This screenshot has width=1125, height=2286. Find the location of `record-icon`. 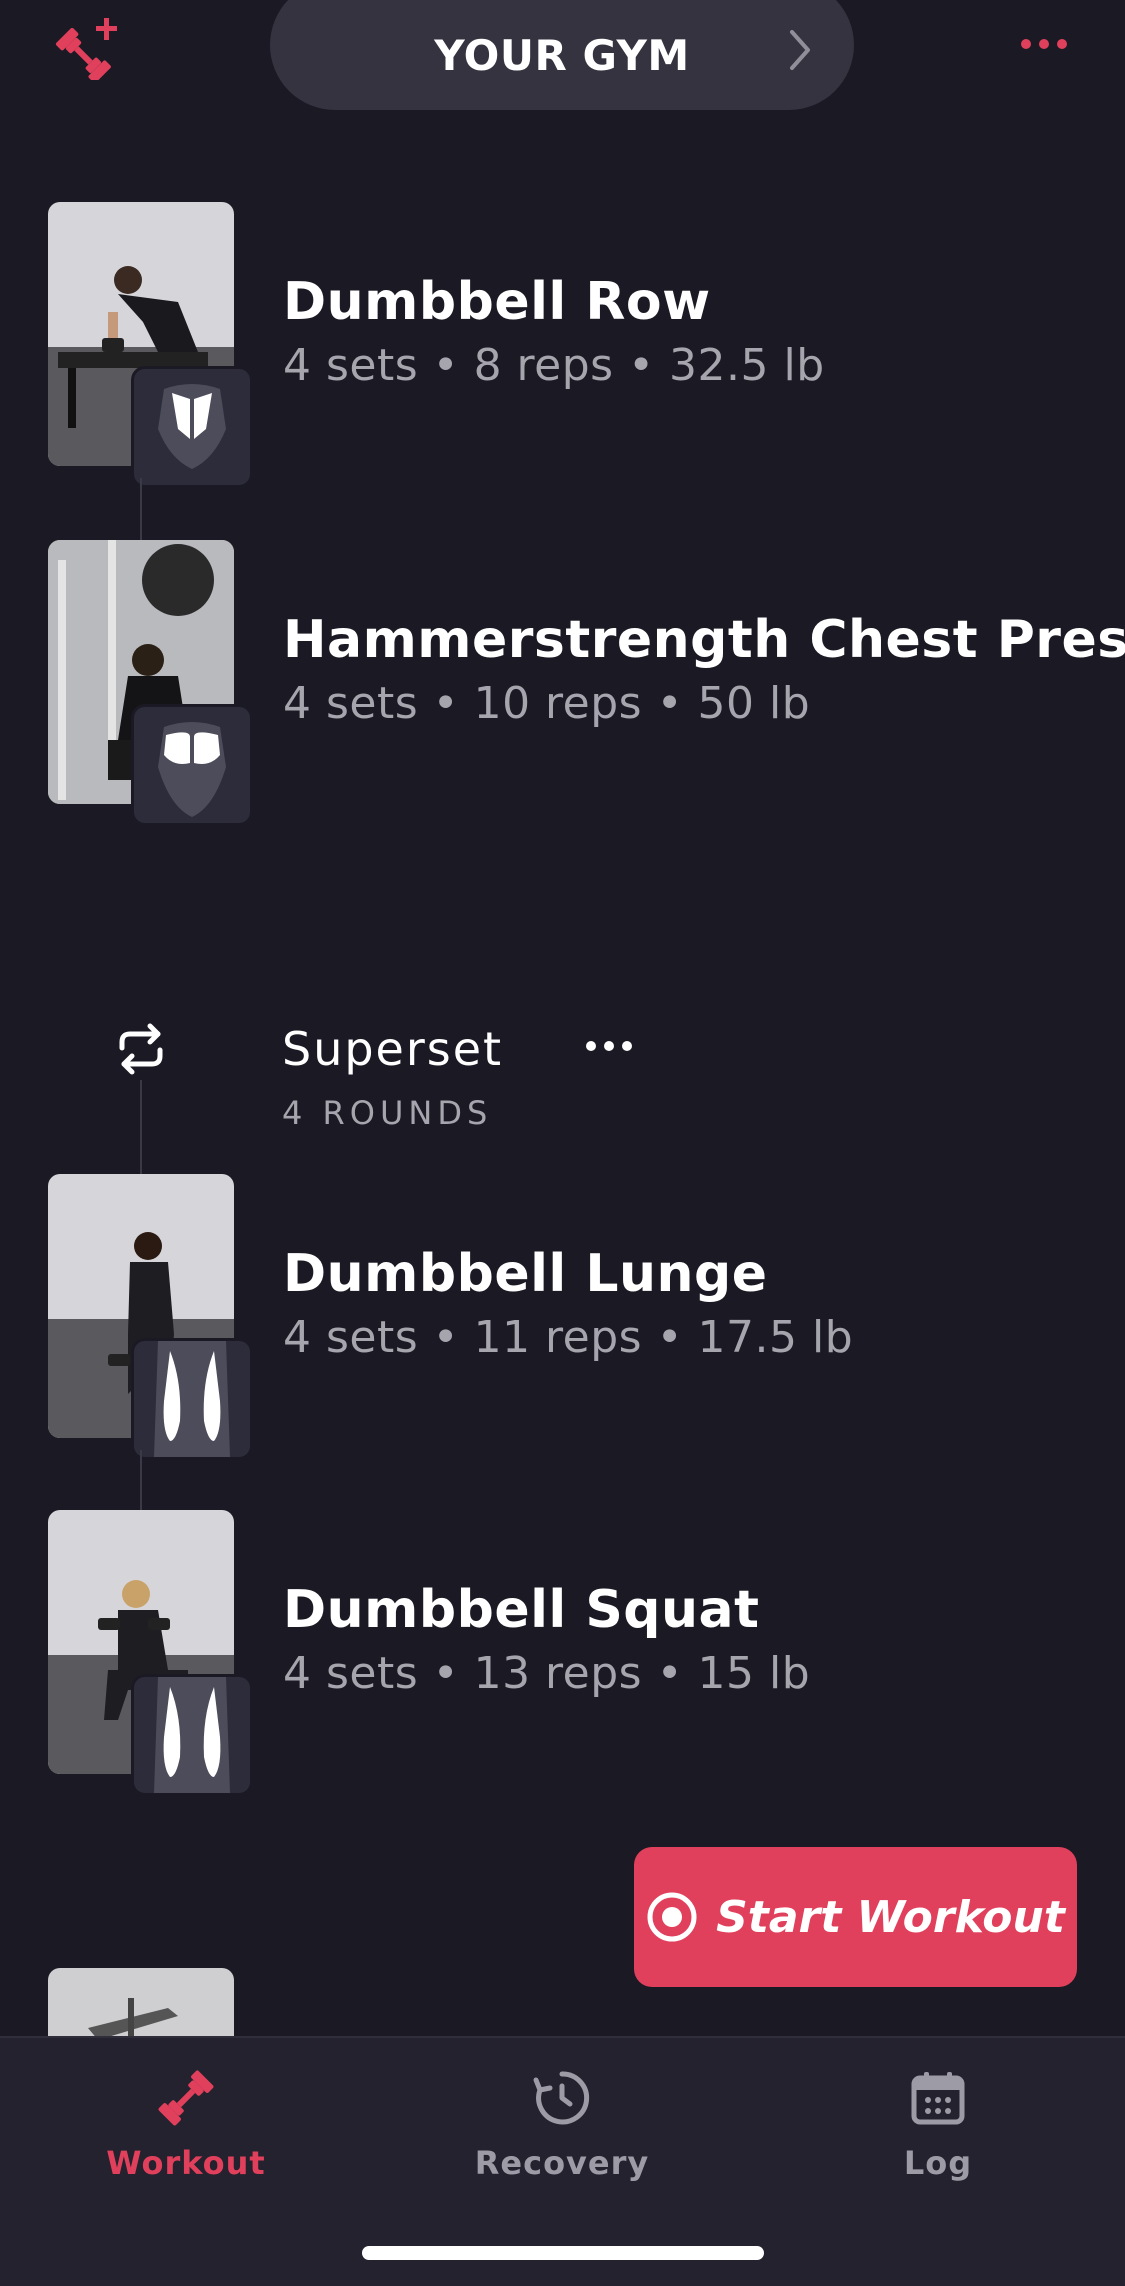

record-icon is located at coordinates (672, 1917).